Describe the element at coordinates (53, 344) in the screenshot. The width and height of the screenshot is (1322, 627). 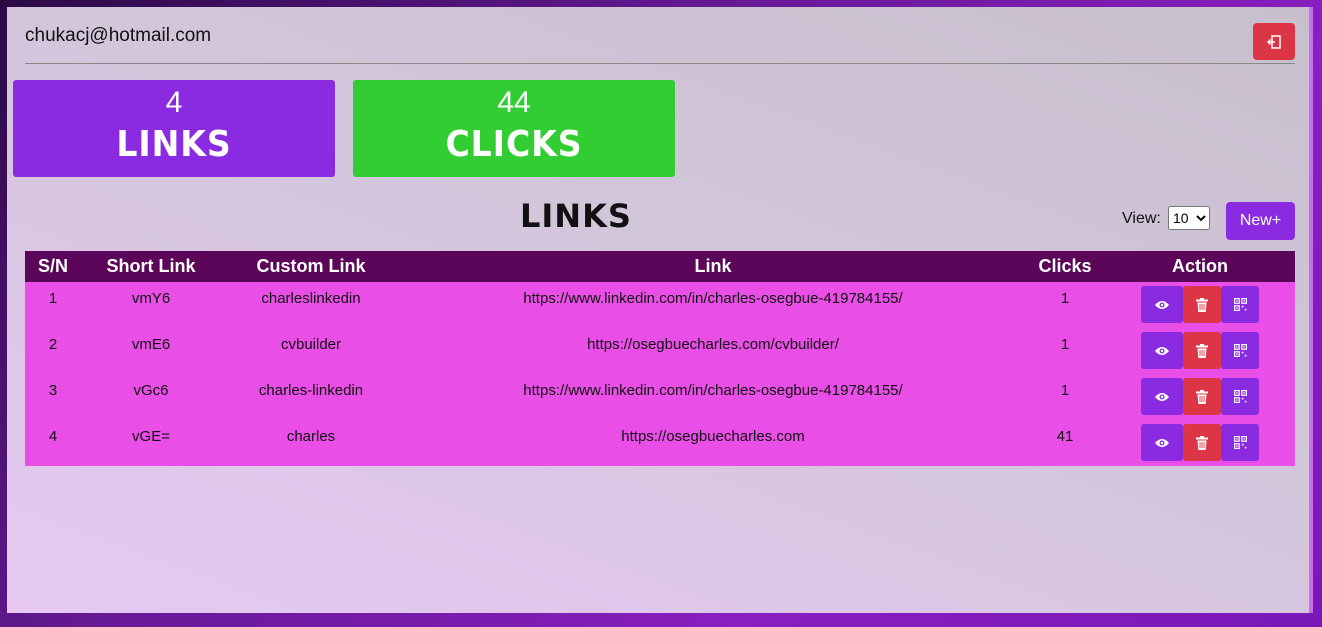
I see `row-sn: 2` at that location.